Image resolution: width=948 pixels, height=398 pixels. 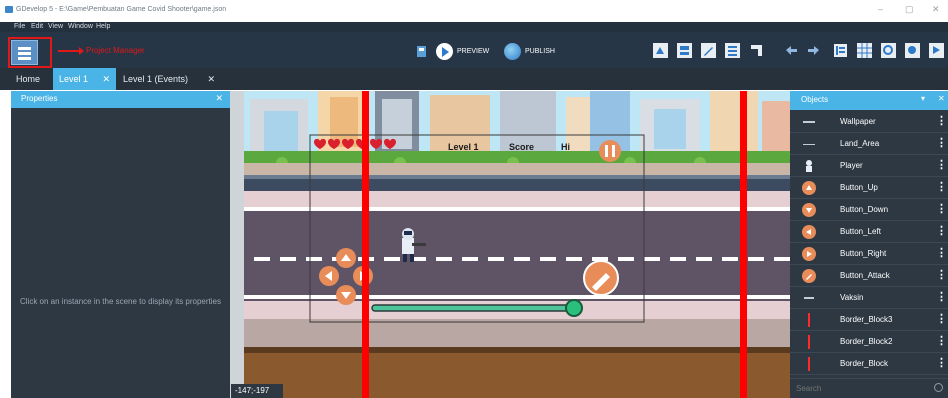 I want to click on object-item-border-block3: Border_Block3 ⋮, so click(x=869, y=320).